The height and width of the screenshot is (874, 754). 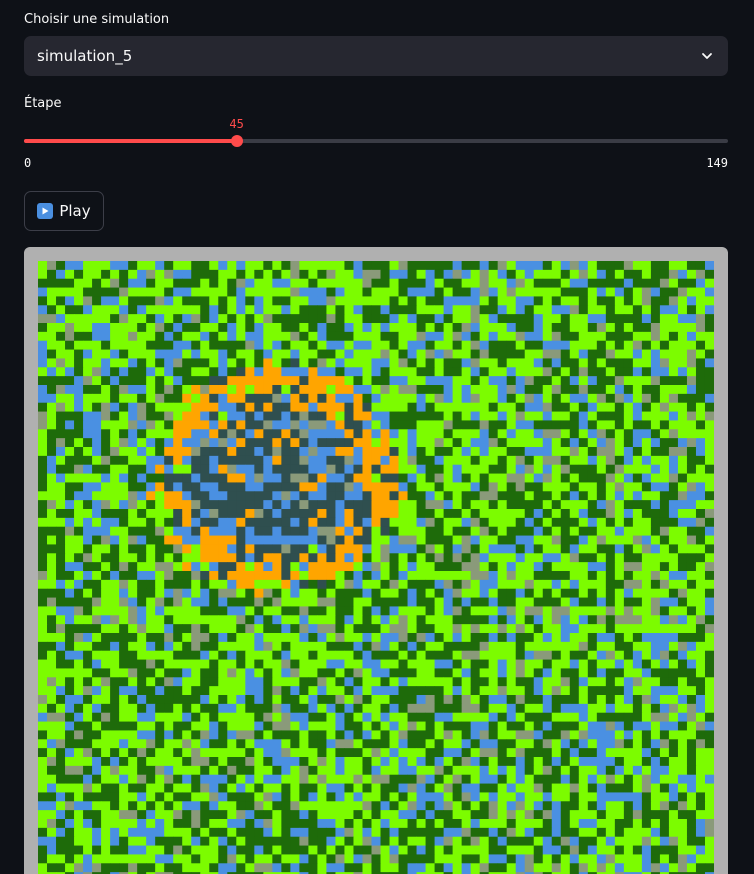 I want to click on step-slider-thumb, so click(x=236, y=141).